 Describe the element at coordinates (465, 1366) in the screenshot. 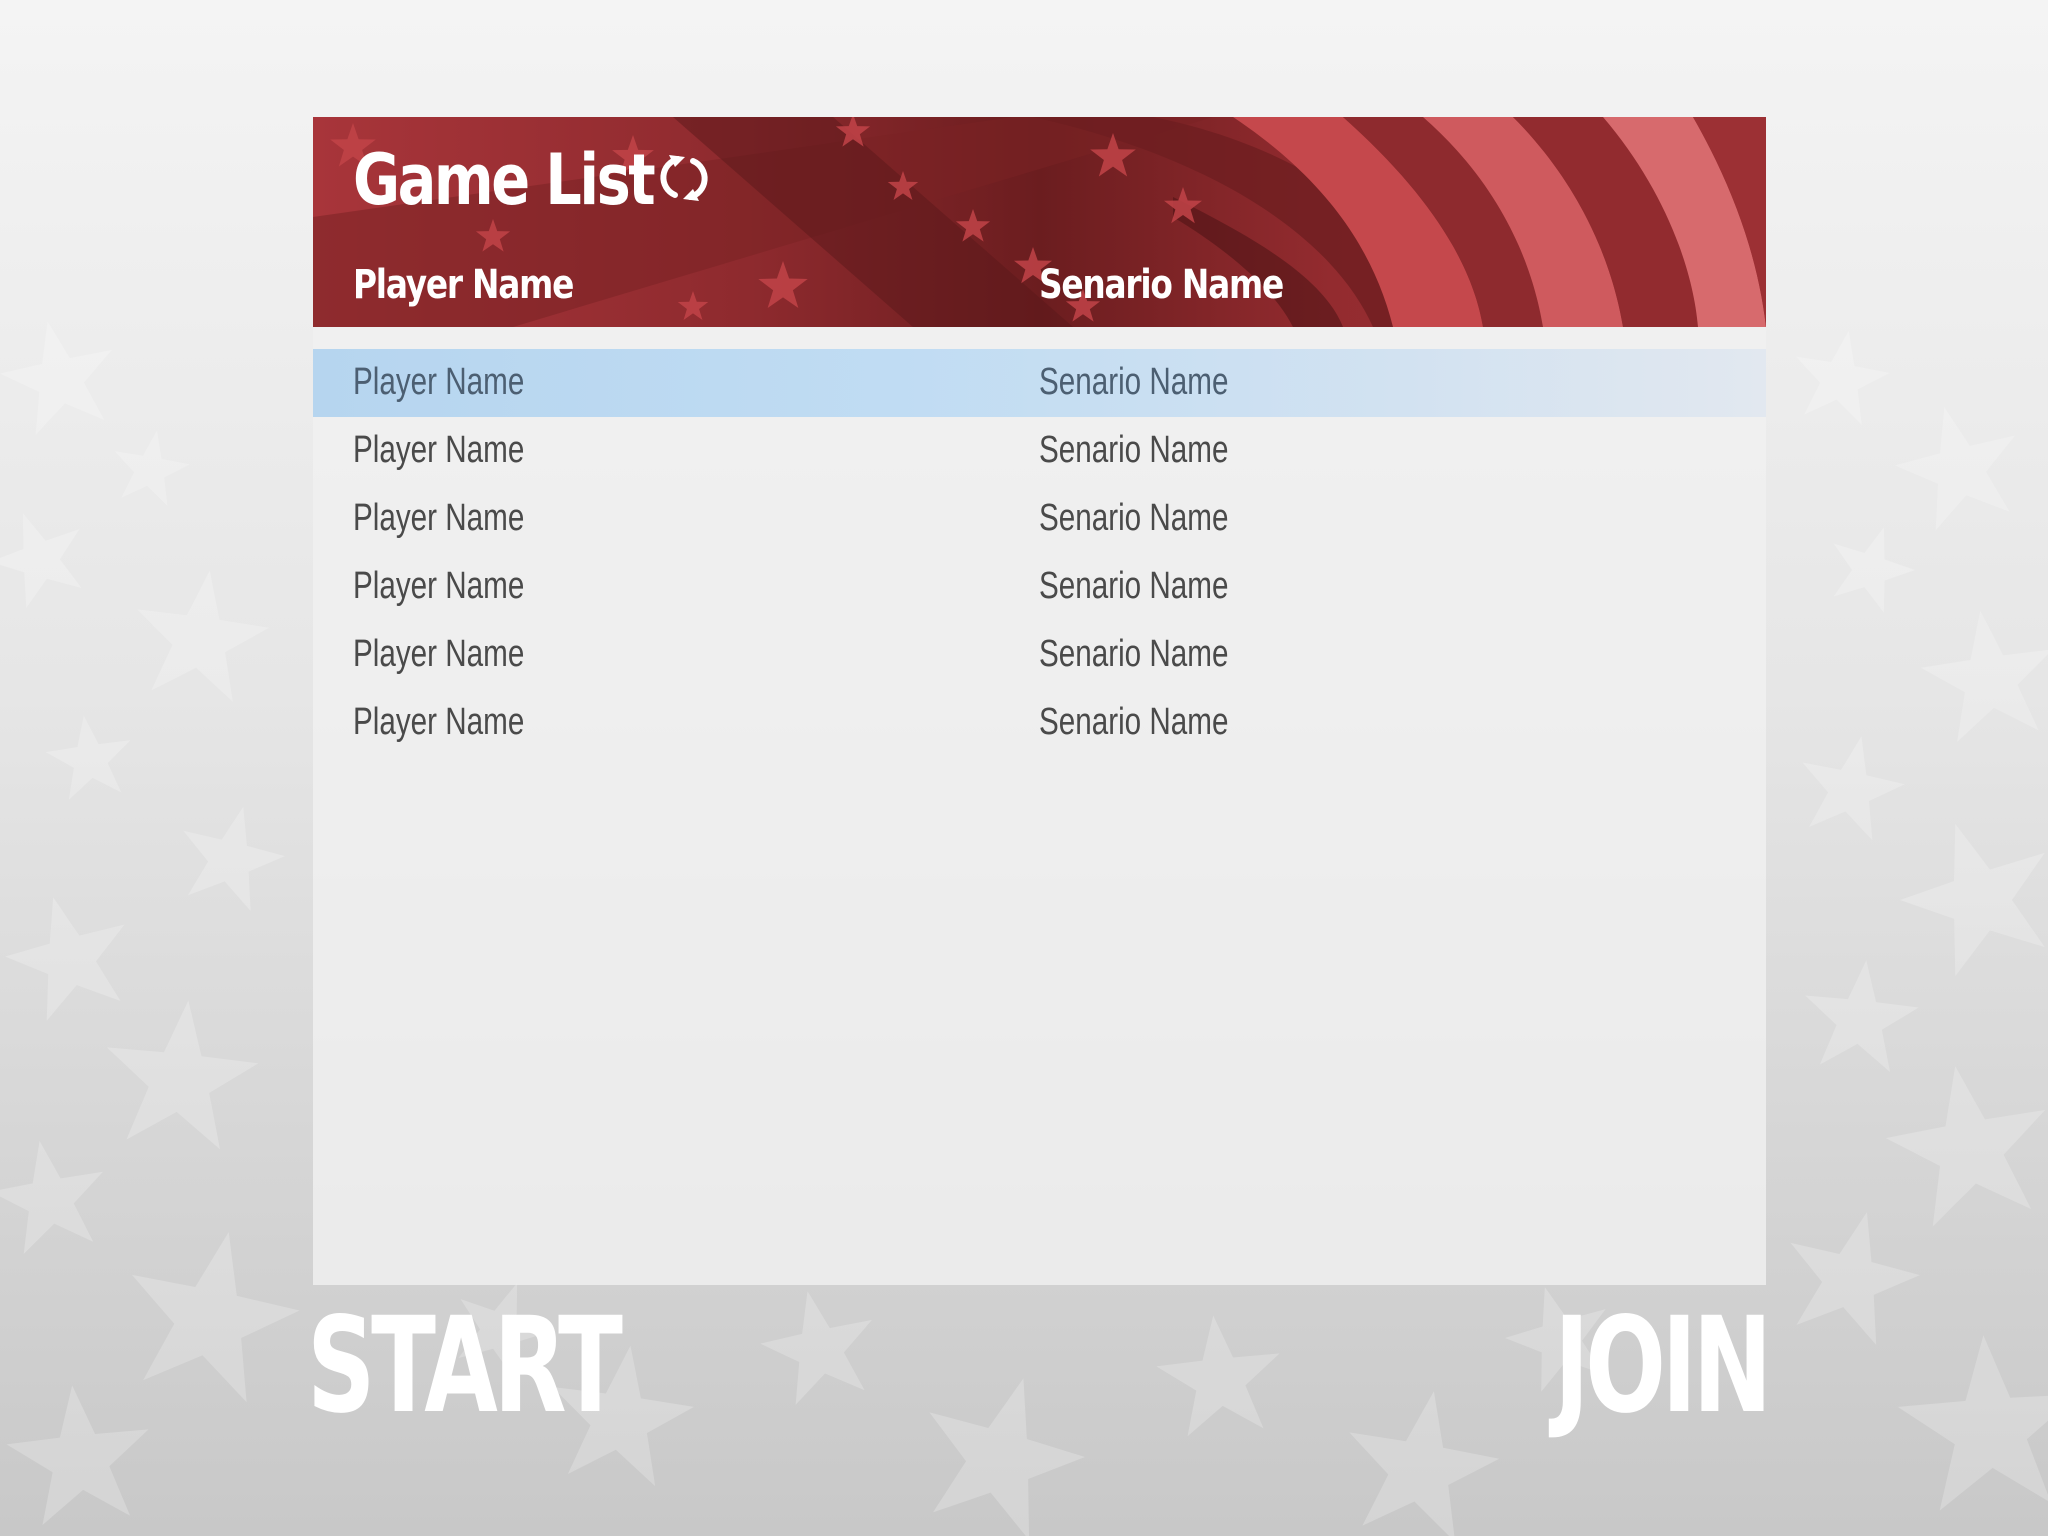

I see `start-button: START` at that location.